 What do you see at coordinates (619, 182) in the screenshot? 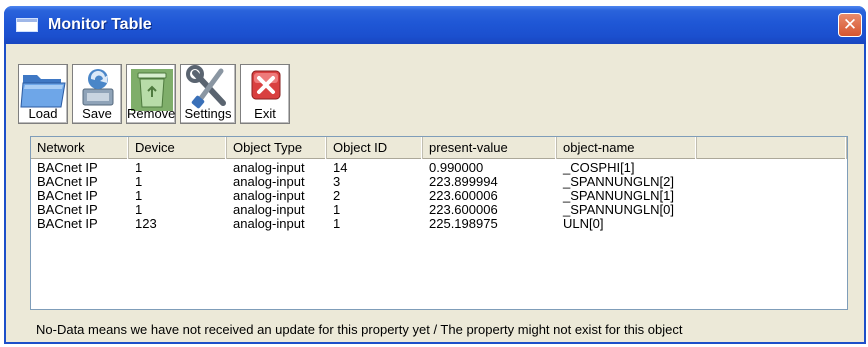
I see `cell-object-name: _SPANNUNGLN[2]` at bounding box center [619, 182].